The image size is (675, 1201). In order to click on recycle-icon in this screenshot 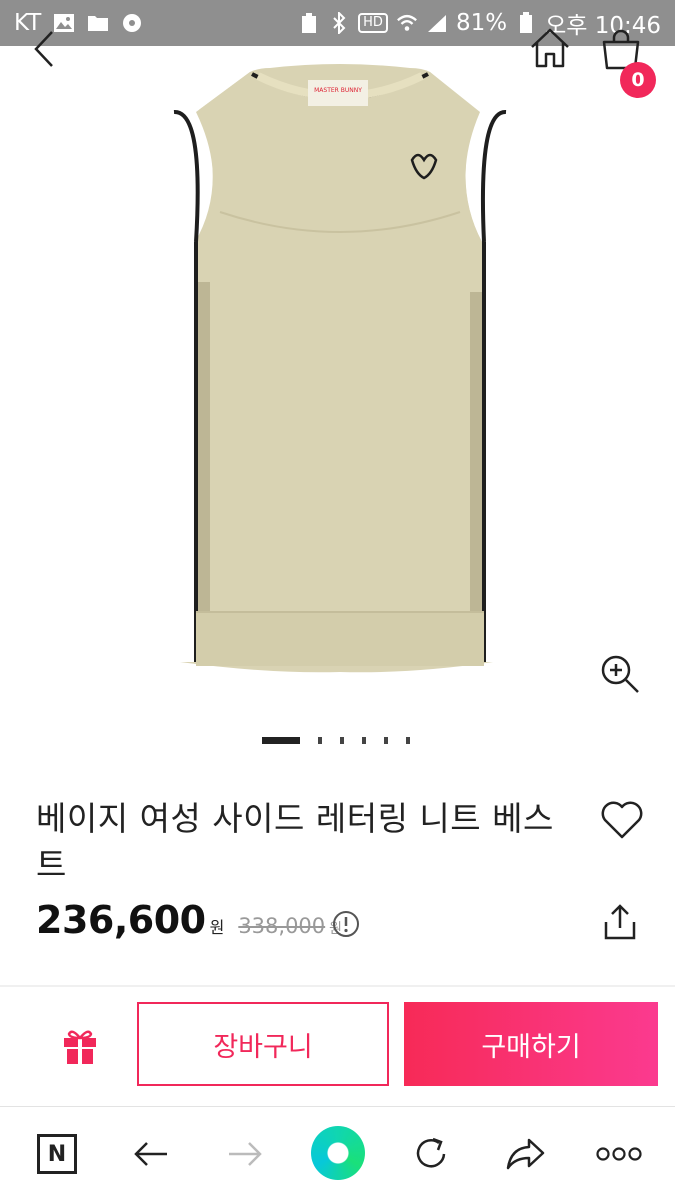, I will do `click(309, 23)`.